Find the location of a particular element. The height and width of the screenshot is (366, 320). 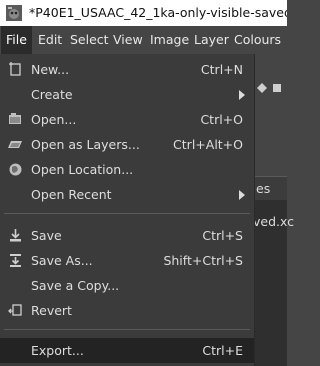

menu-item-shortcut: Shift+Ctrl+S is located at coordinates (203, 260).